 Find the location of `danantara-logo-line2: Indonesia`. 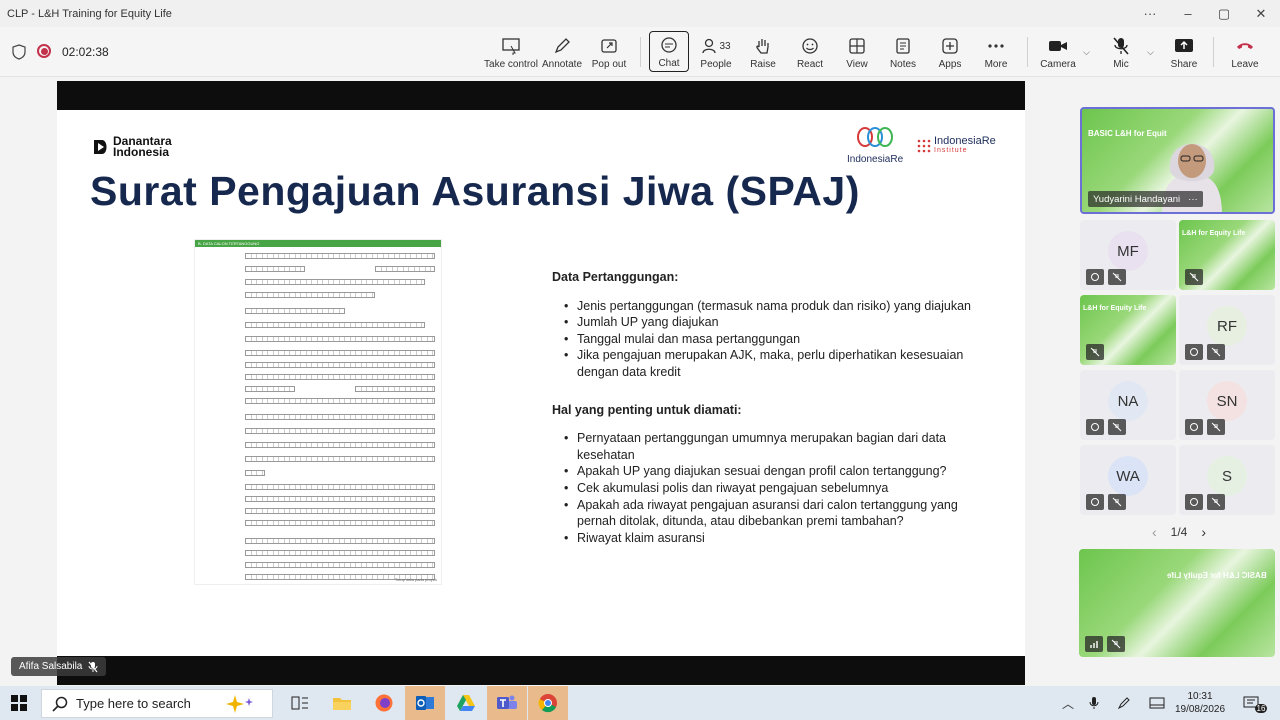

danantara-logo-line2: Indonesia is located at coordinates (141, 152).